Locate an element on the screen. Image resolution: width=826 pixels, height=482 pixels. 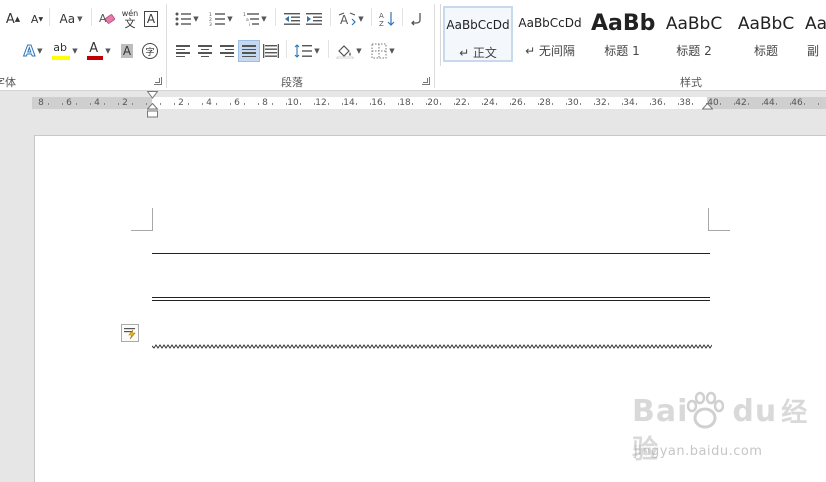
autocorrect-options-button is located at coordinates (130, 333).